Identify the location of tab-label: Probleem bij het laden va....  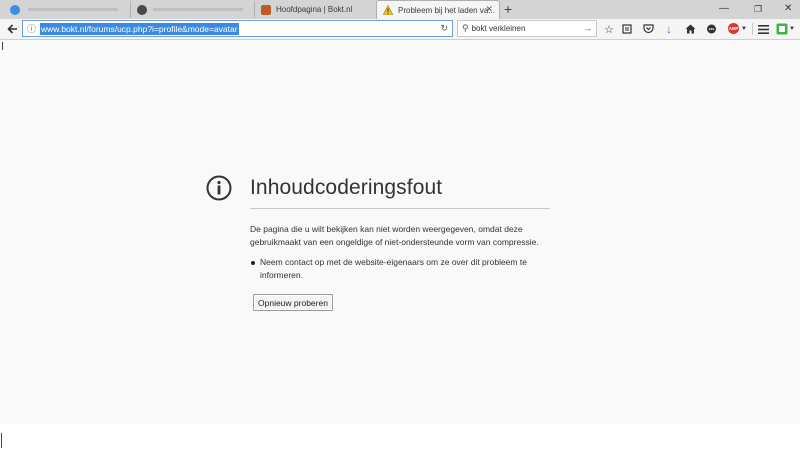
(446, 10).